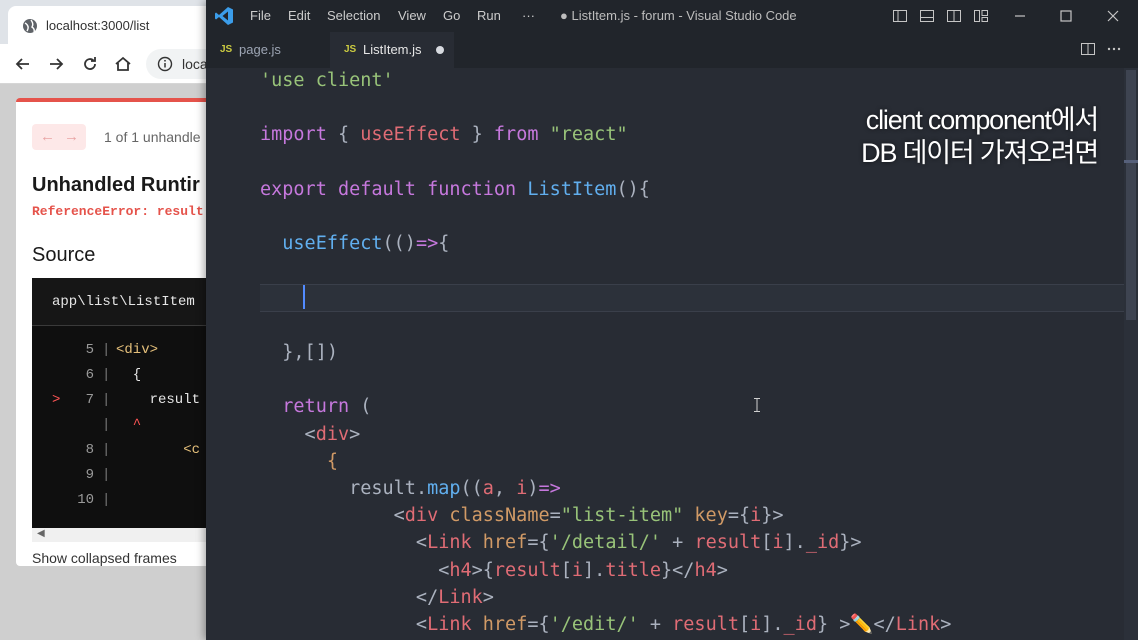 This screenshot has height=640, width=1138. What do you see at coordinates (260, 15) in the screenshot?
I see `menu-file: File` at bounding box center [260, 15].